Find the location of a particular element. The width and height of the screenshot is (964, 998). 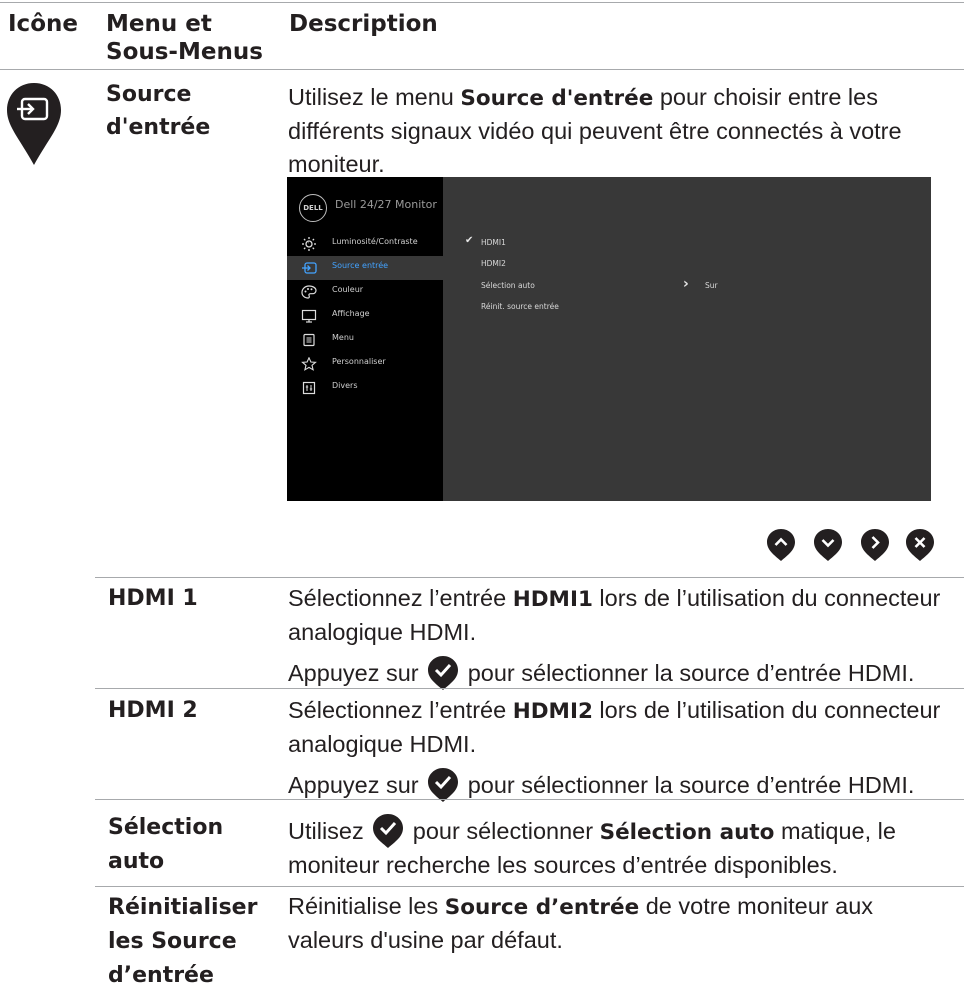

row-auto-select-name: Sélection auto is located at coordinates (165, 845).